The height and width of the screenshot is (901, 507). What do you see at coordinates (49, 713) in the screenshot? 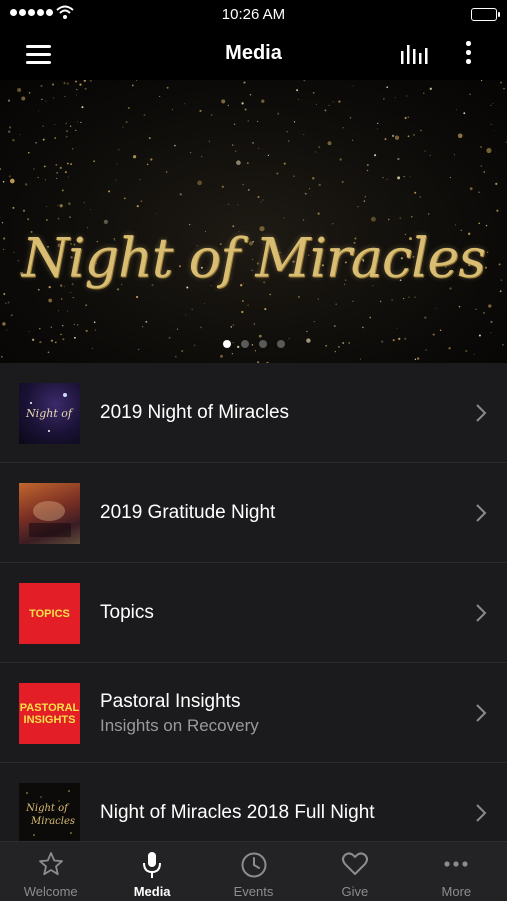
I see `thumbnail-image: PASTORAL INSIGHTS` at bounding box center [49, 713].